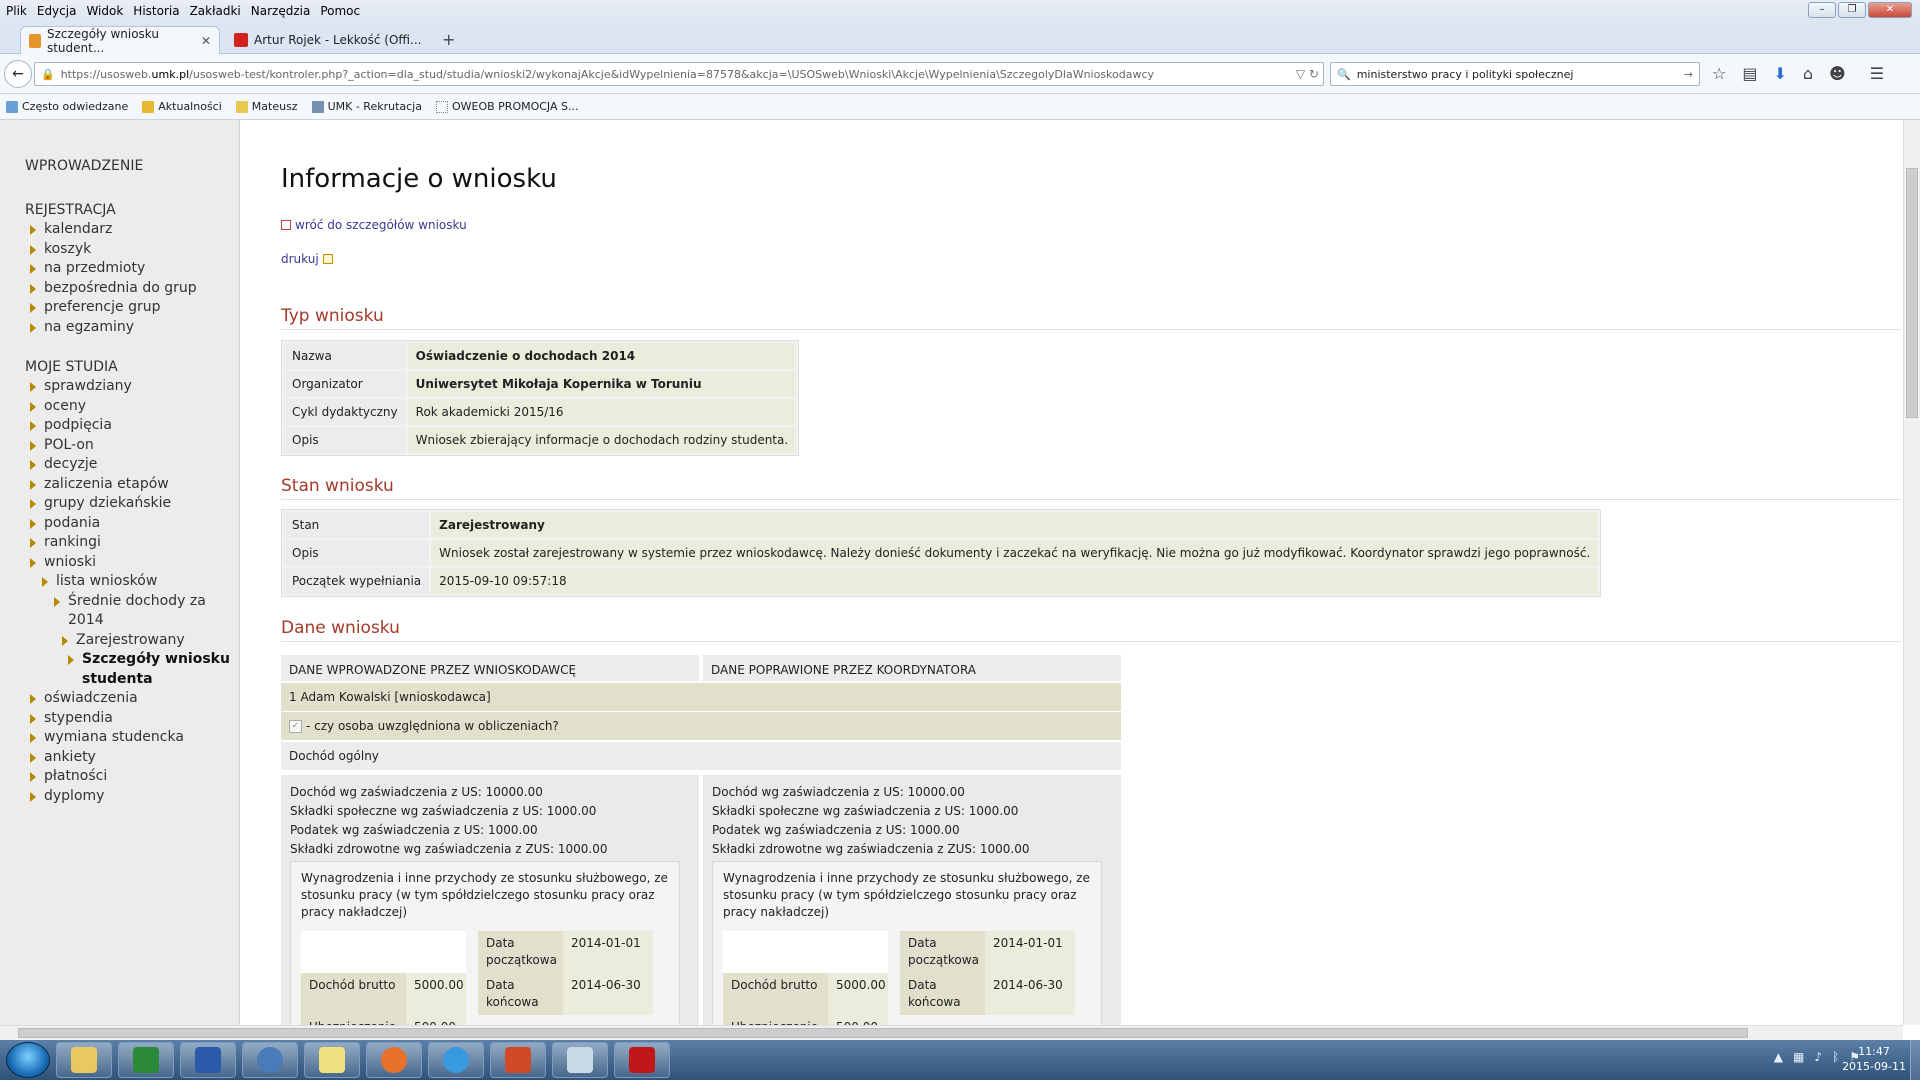 The width and height of the screenshot is (1920, 1080). I want to click on taskbar-firefox, so click(394, 1060).